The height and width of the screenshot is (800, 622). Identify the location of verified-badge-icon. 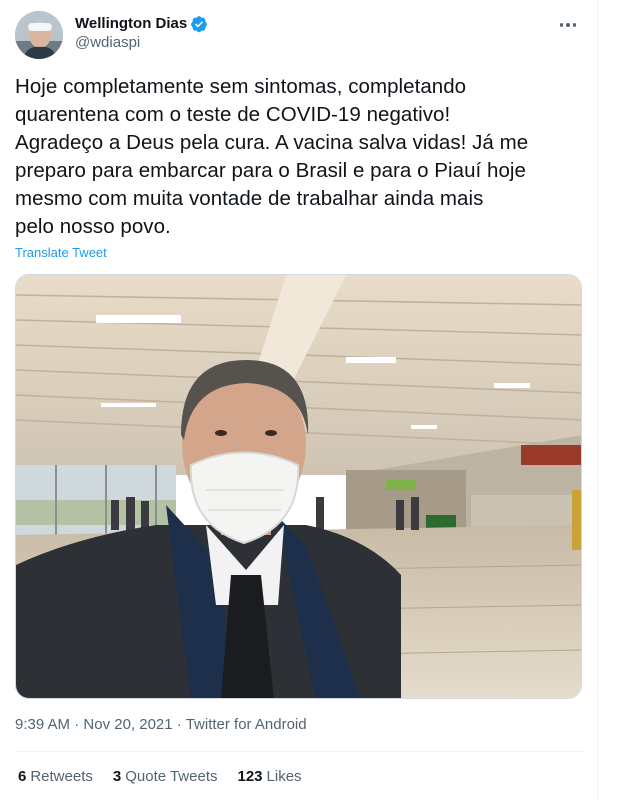
(199, 24).